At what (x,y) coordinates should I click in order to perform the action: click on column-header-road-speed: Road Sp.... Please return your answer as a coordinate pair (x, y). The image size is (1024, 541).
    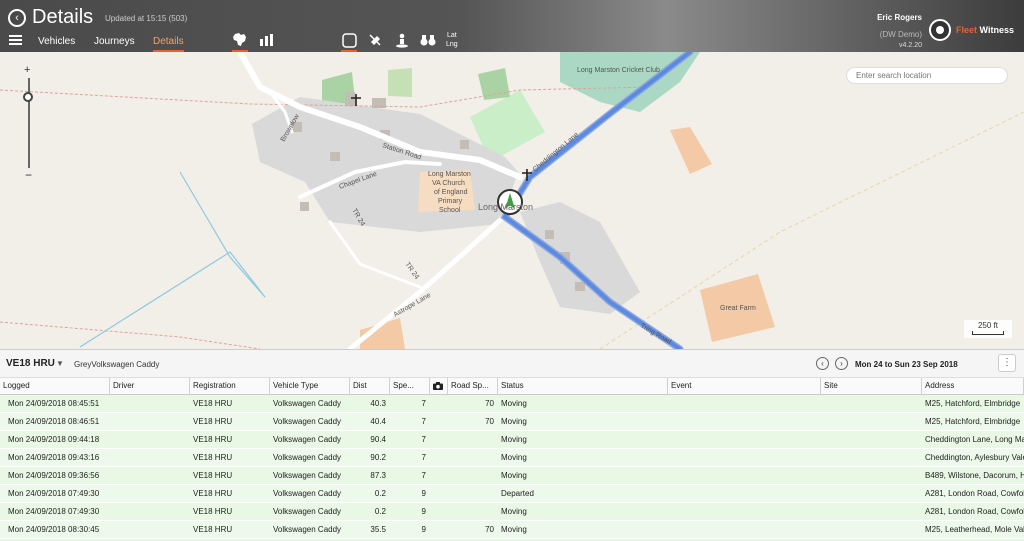
    Looking at the image, I should click on (473, 386).